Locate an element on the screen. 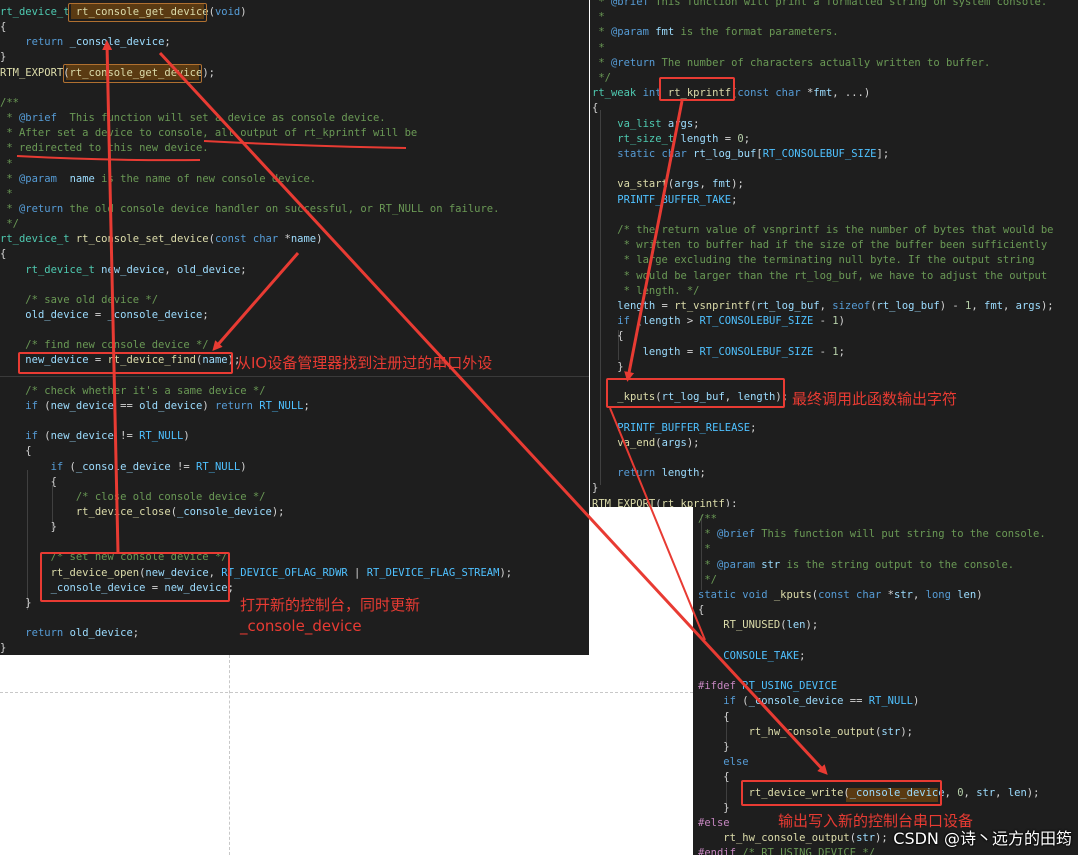 This screenshot has height=855, width=1078. code-token: /* save old device */ is located at coordinates (92, 299).